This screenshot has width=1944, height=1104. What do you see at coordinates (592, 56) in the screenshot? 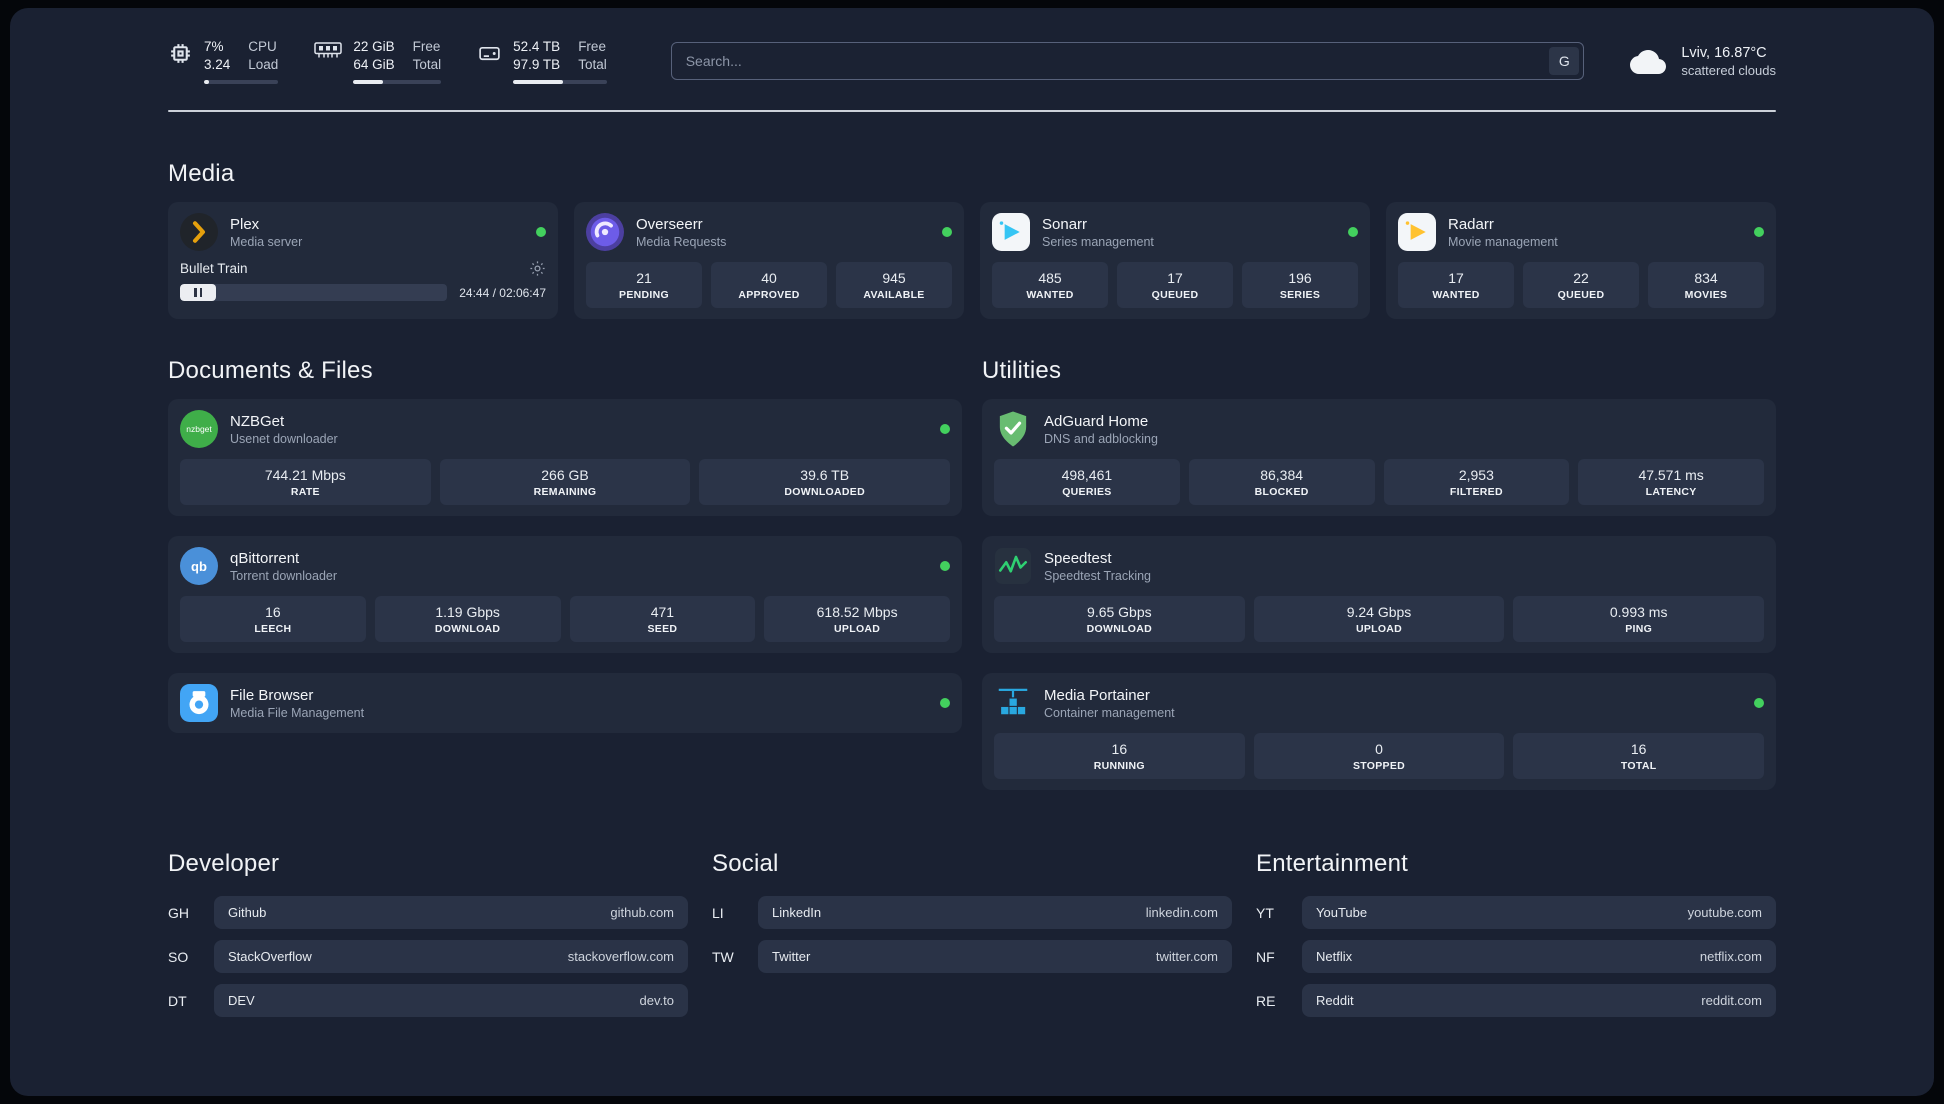
I see `disk-labels: Free Total` at bounding box center [592, 56].